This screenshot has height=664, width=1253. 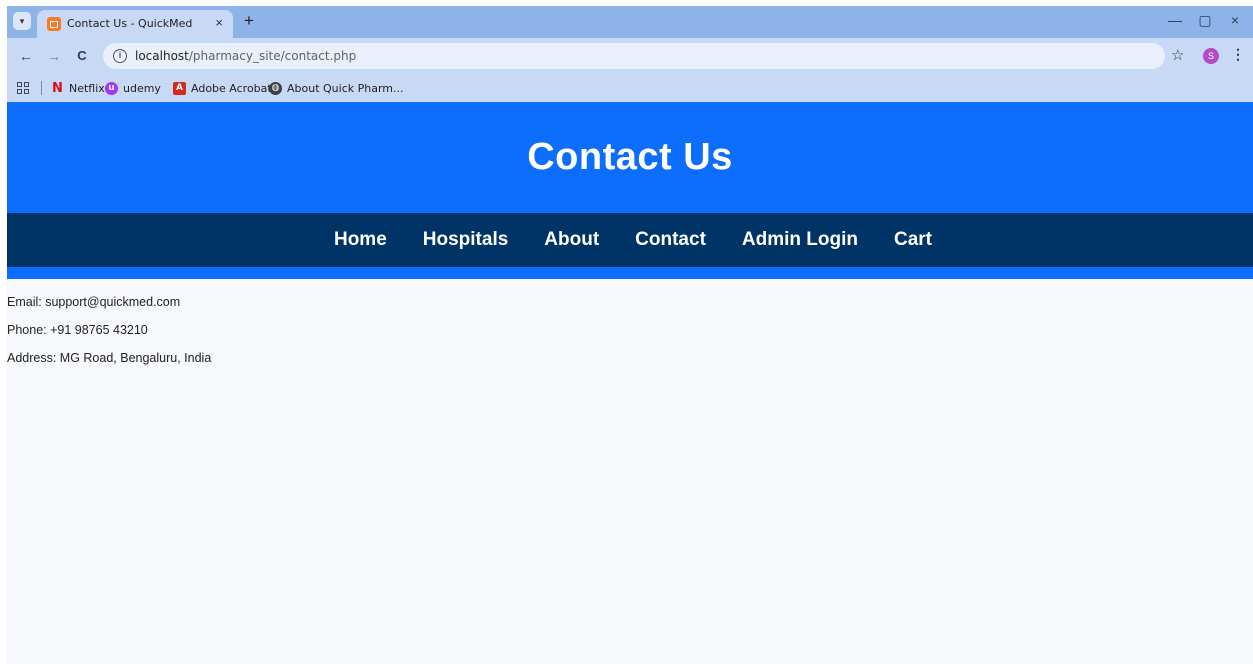 What do you see at coordinates (41, 88) in the screenshot?
I see `bookmarks-divider` at bounding box center [41, 88].